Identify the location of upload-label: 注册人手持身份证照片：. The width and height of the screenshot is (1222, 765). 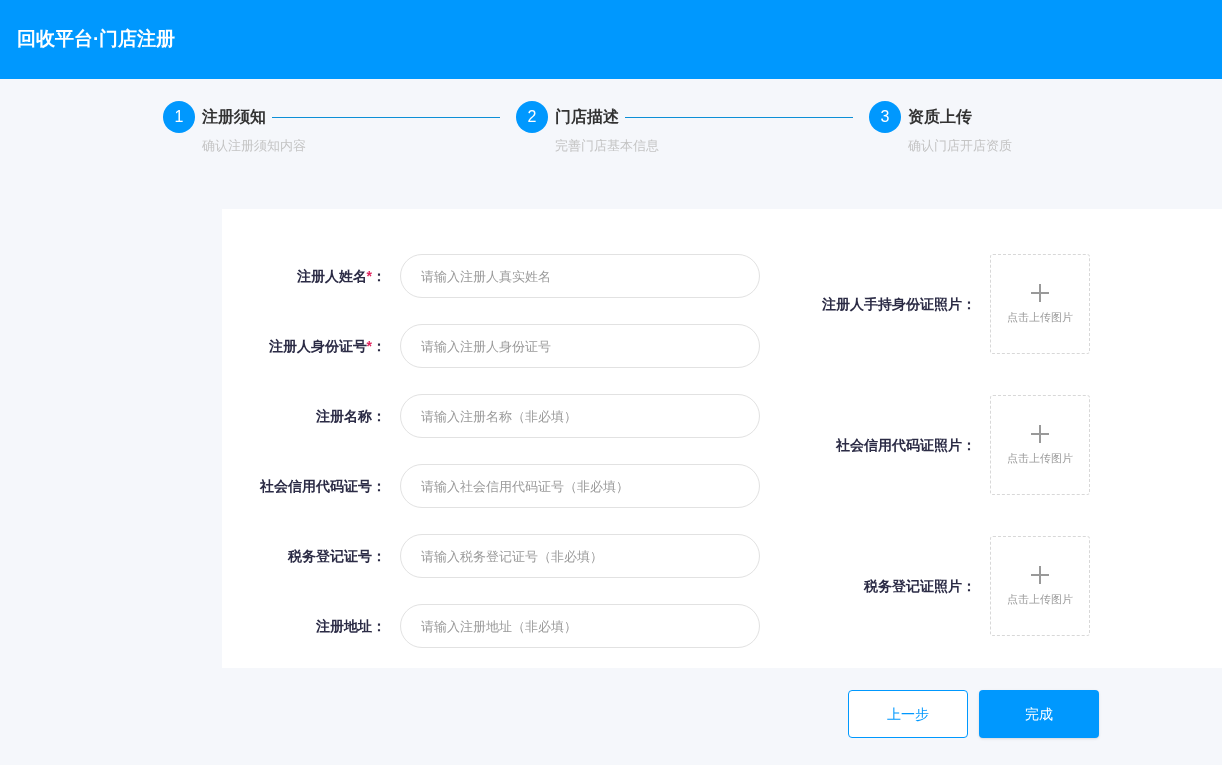
(898, 304).